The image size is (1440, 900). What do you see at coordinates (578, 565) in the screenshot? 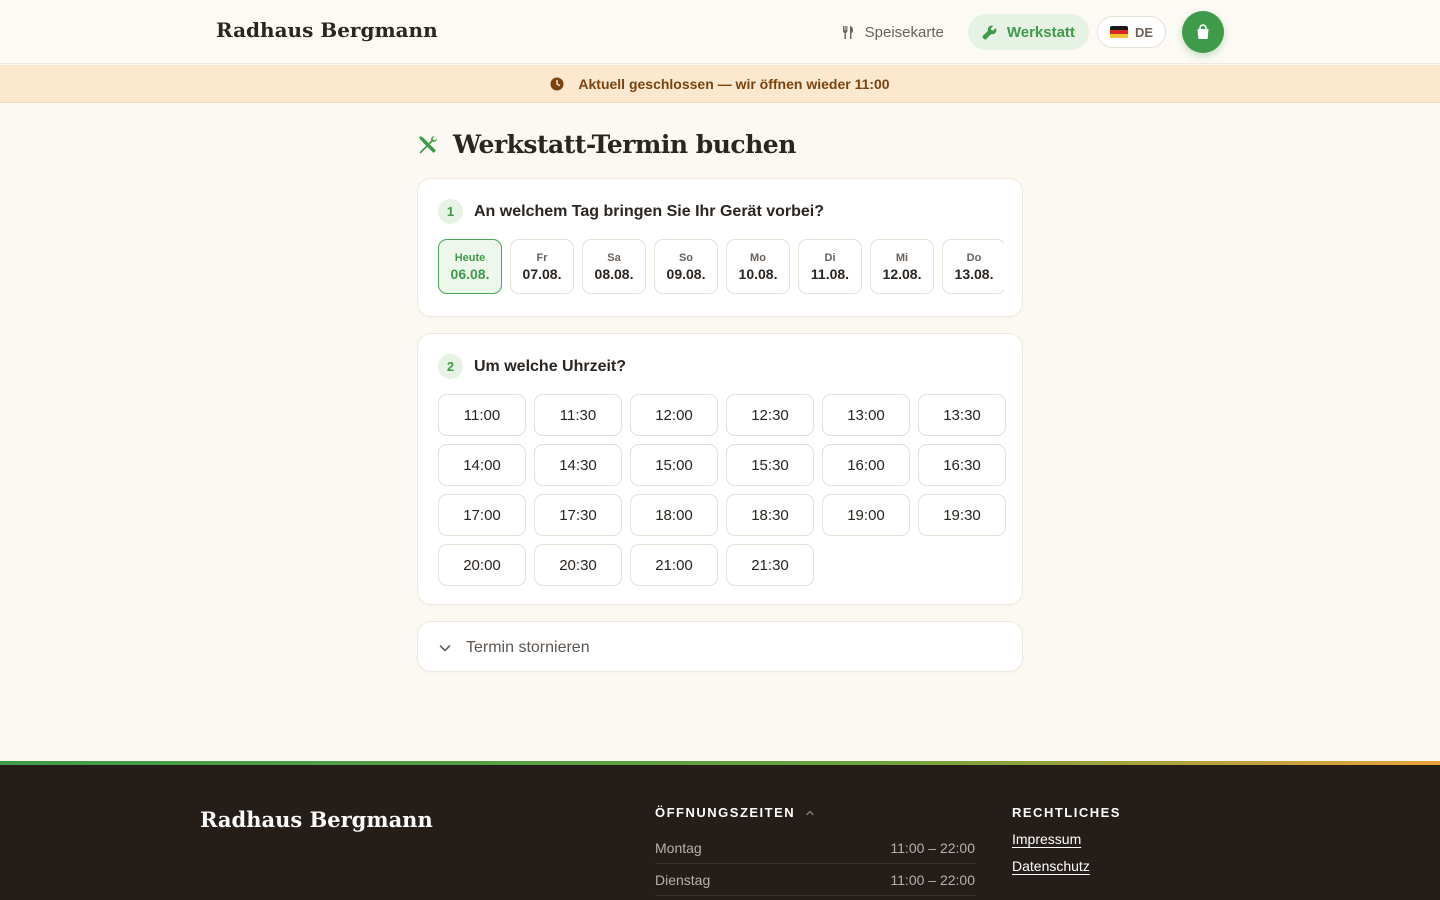
I see `time-slot: 20:30` at bounding box center [578, 565].